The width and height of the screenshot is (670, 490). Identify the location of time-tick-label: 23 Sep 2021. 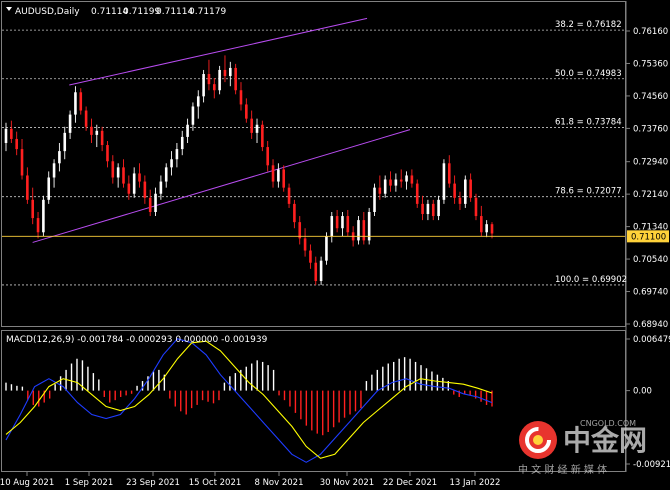
(153, 483).